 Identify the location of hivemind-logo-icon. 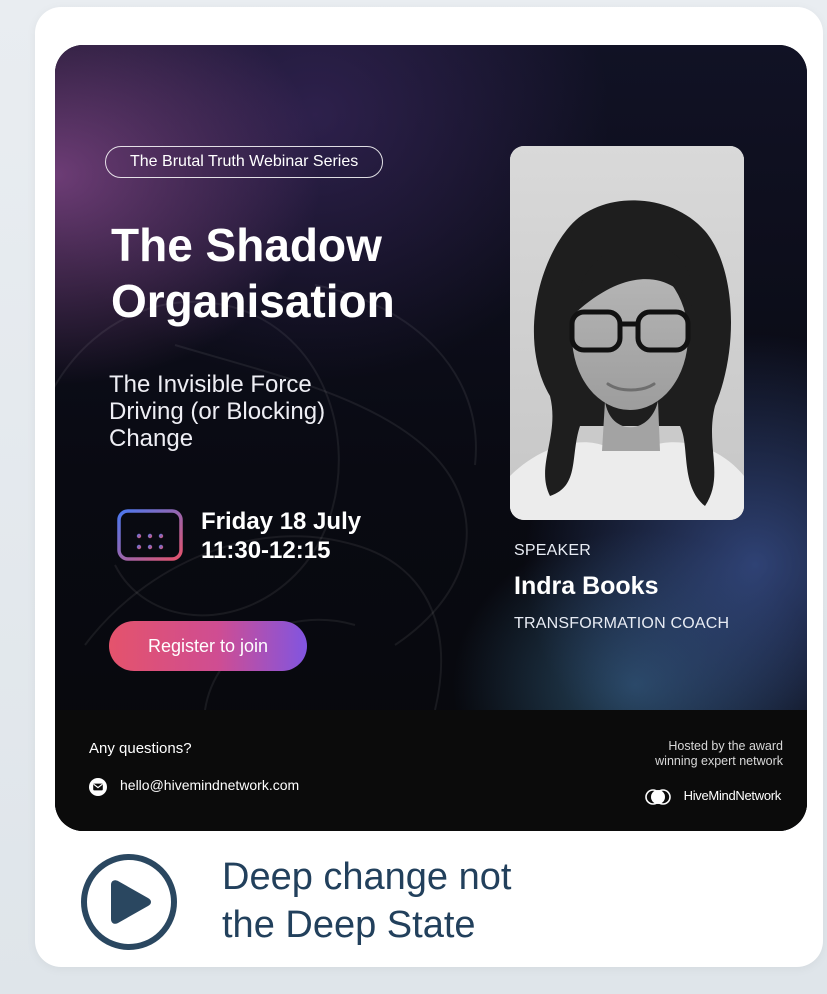
(658, 797).